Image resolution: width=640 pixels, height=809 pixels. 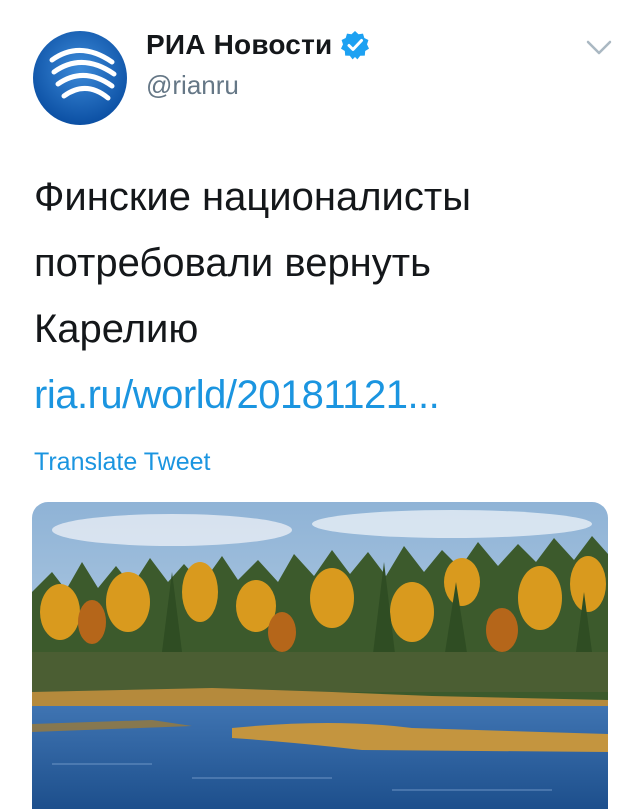 I want to click on tweet-text-line: потребовали вернуть, so click(x=232, y=263).